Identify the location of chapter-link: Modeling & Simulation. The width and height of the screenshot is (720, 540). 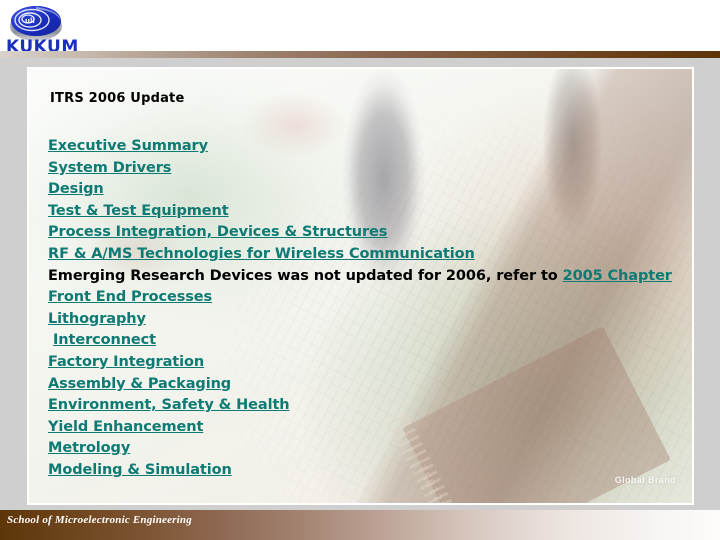
(140, 470).